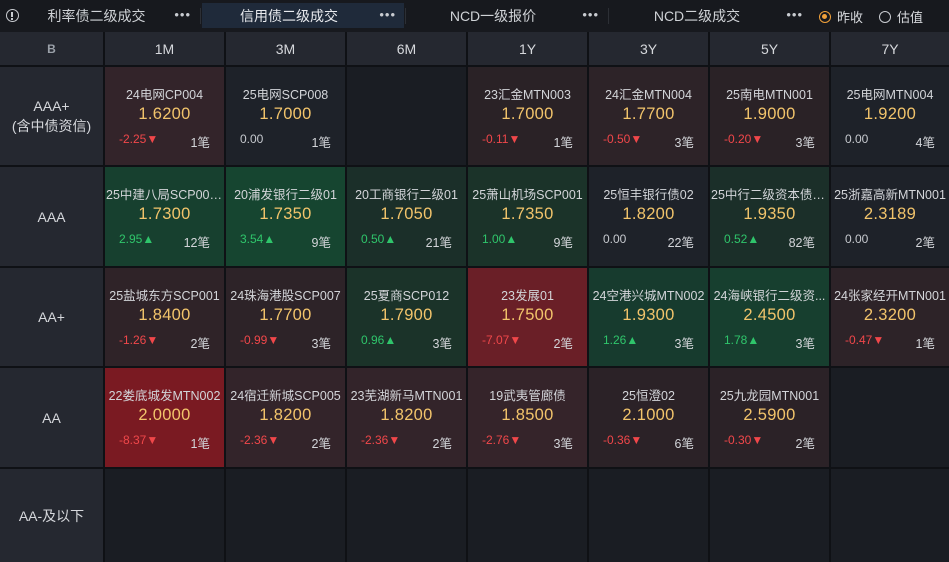 Image resolution: width=949 pixels, height=562 pixels. Describe the element at coordinates (527, 396) in the screenshot. I see `bond-name: 19武夷管廊债` at that location.